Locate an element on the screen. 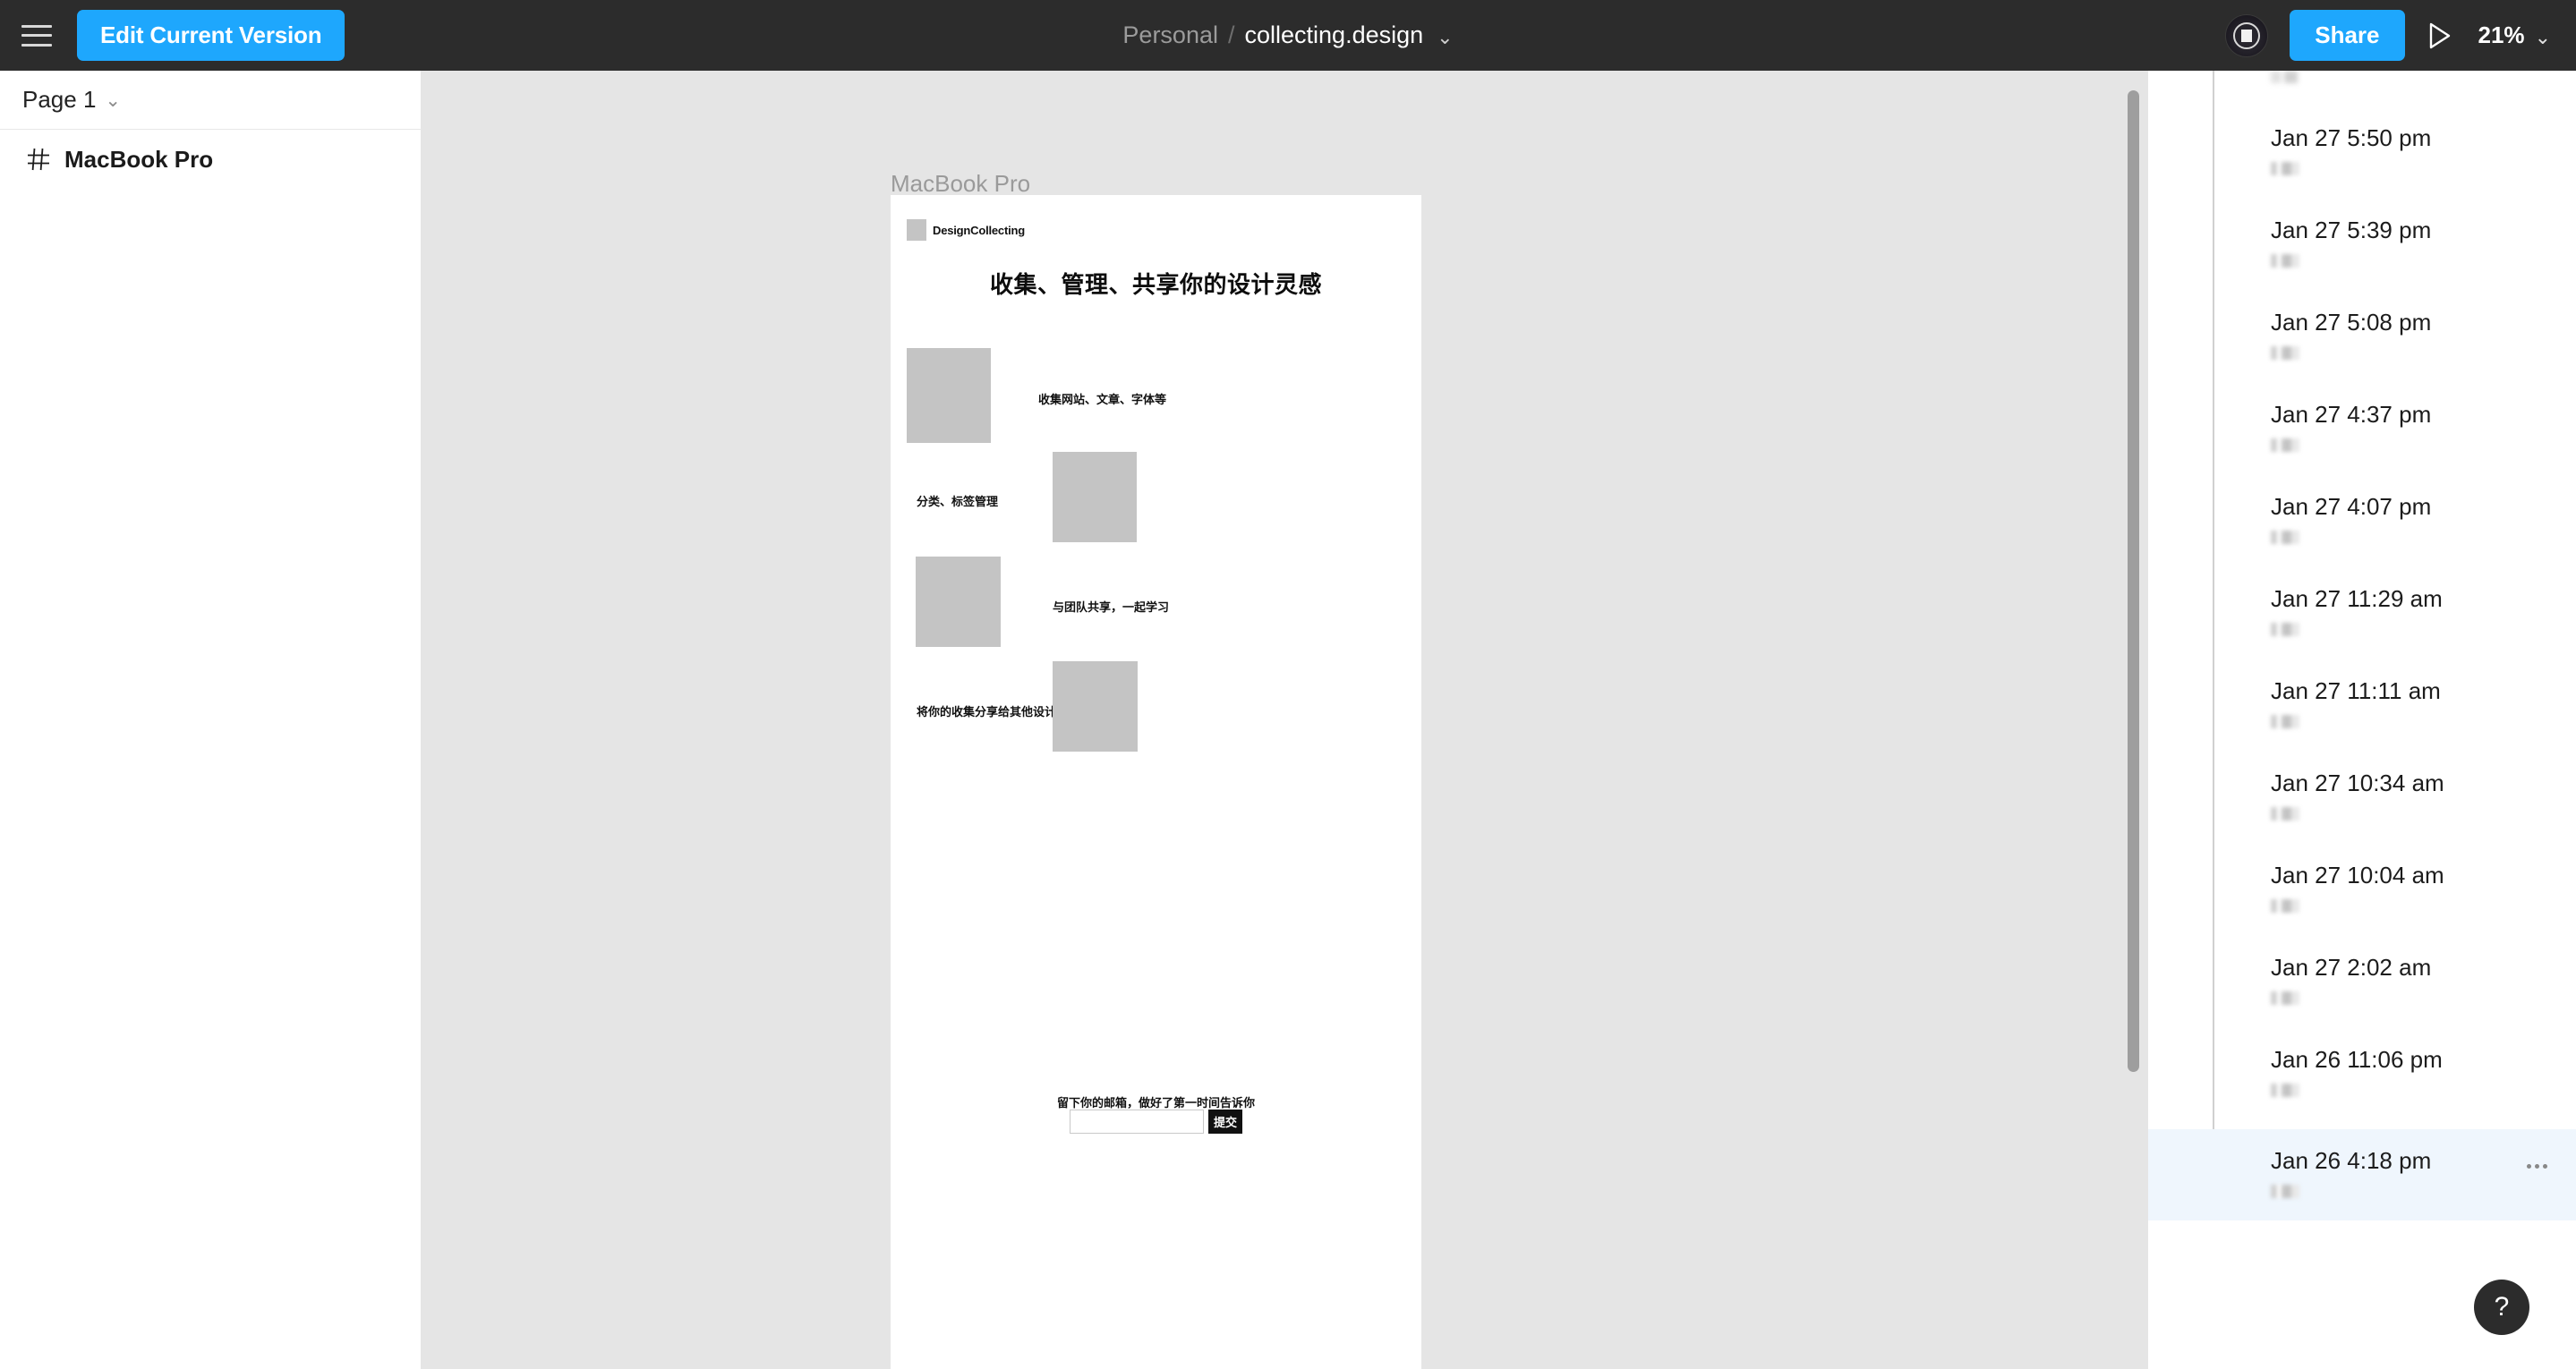  logo-text: DesignCollecting is located at coordinates (979, 230).